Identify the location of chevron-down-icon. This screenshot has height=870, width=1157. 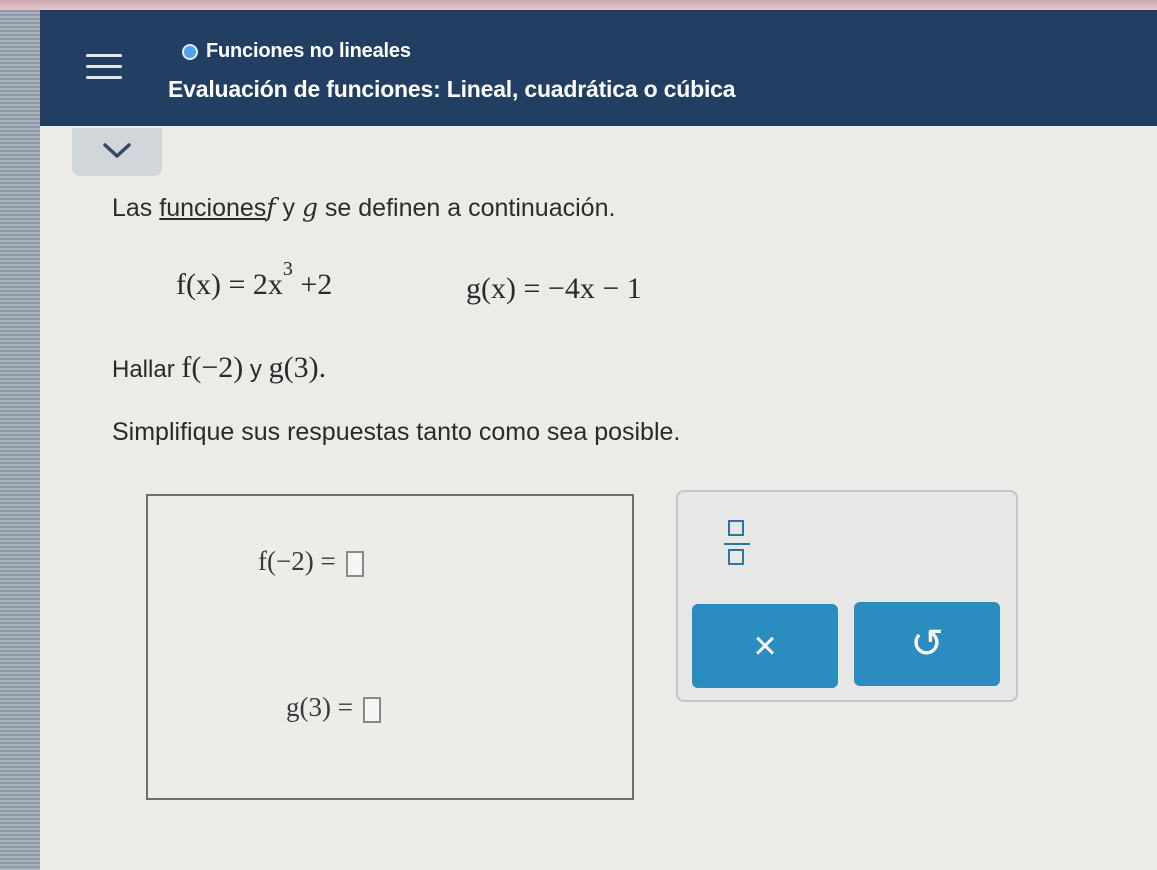
(117, 150).